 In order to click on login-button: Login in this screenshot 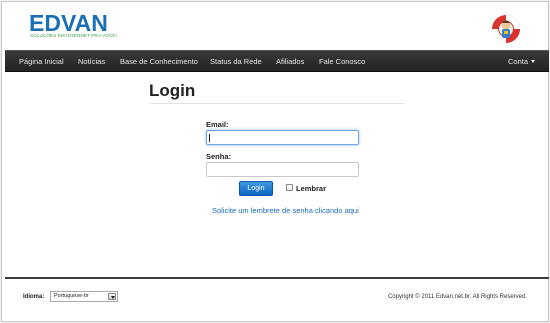, I will do `click(256, 188)`.